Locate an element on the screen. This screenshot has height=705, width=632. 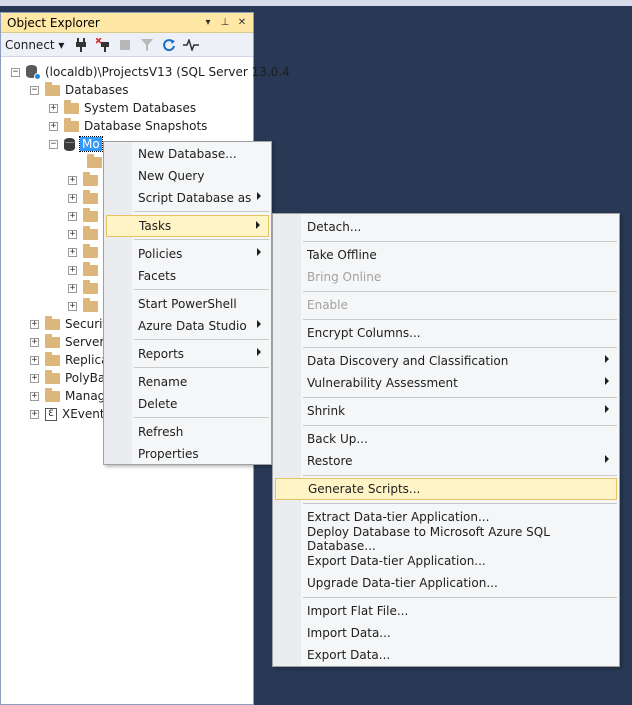
menu-item-label: Shrink is located at coordinates (326, 411).